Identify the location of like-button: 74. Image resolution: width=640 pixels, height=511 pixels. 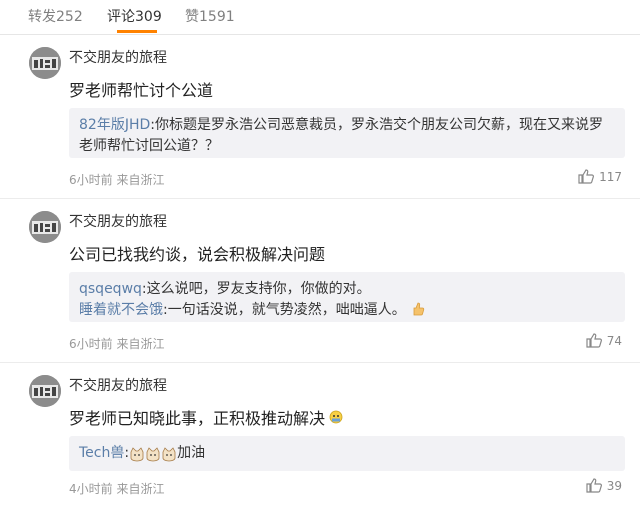
(604, 340).